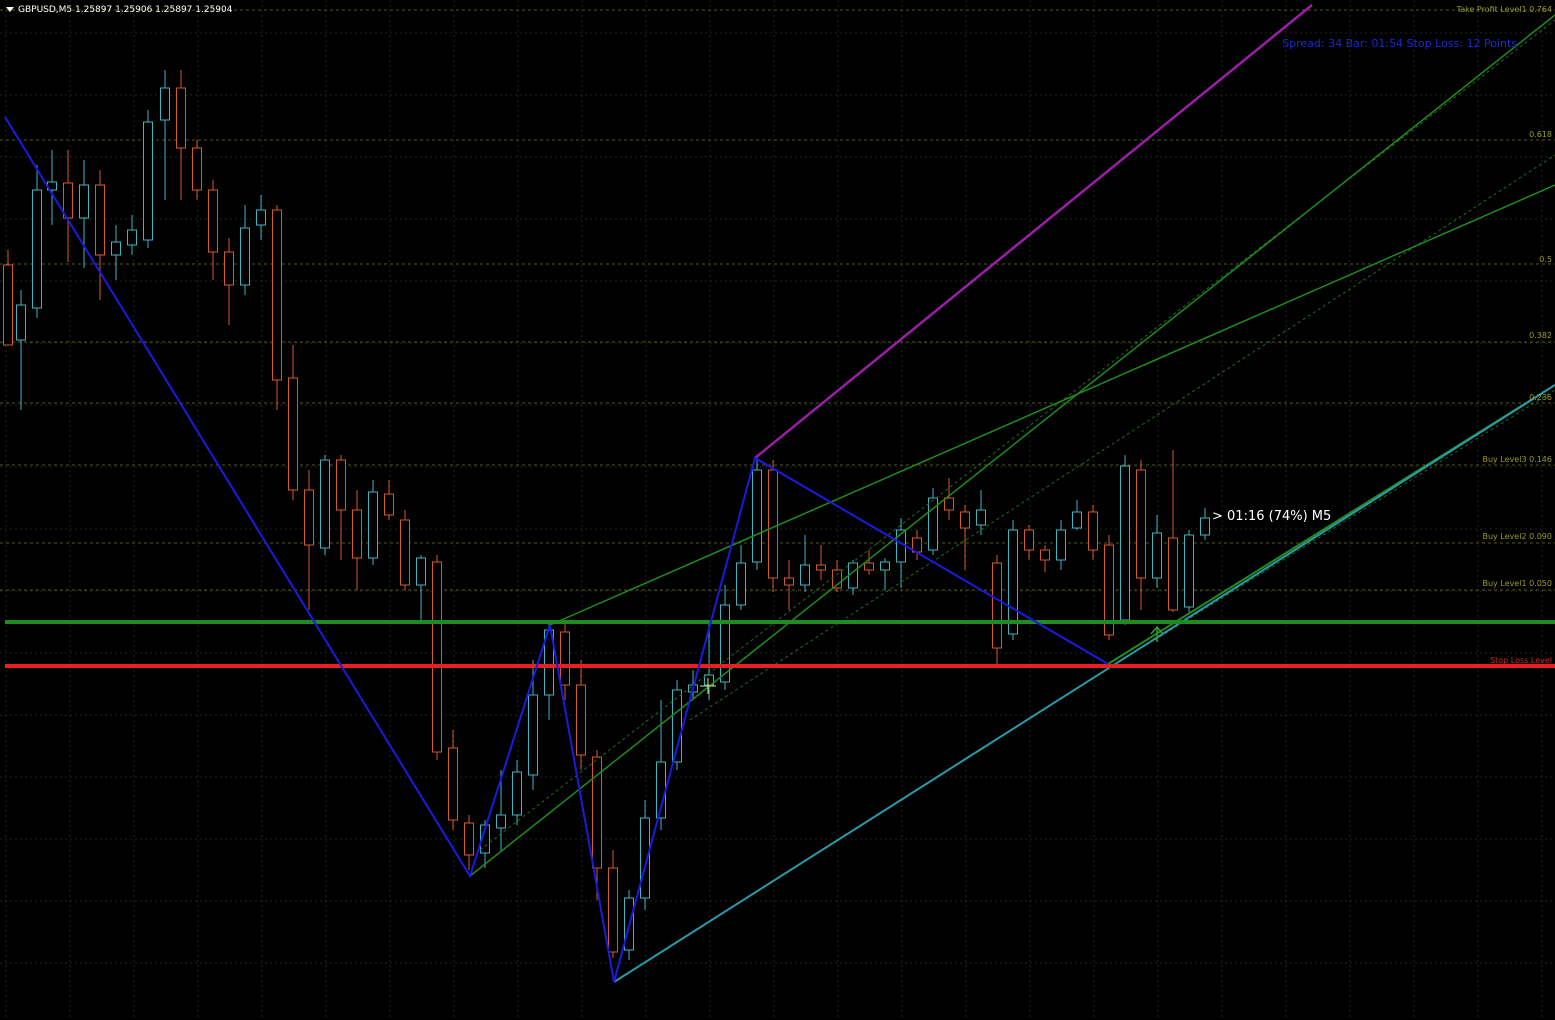 The height and width of the screenshot is (1020, 1555). What do you see at coordinates (1272, 516) in the screenshot?
I see `bar-timer: > 01:16 (74%) M5` at bounding box center [1272, 516].